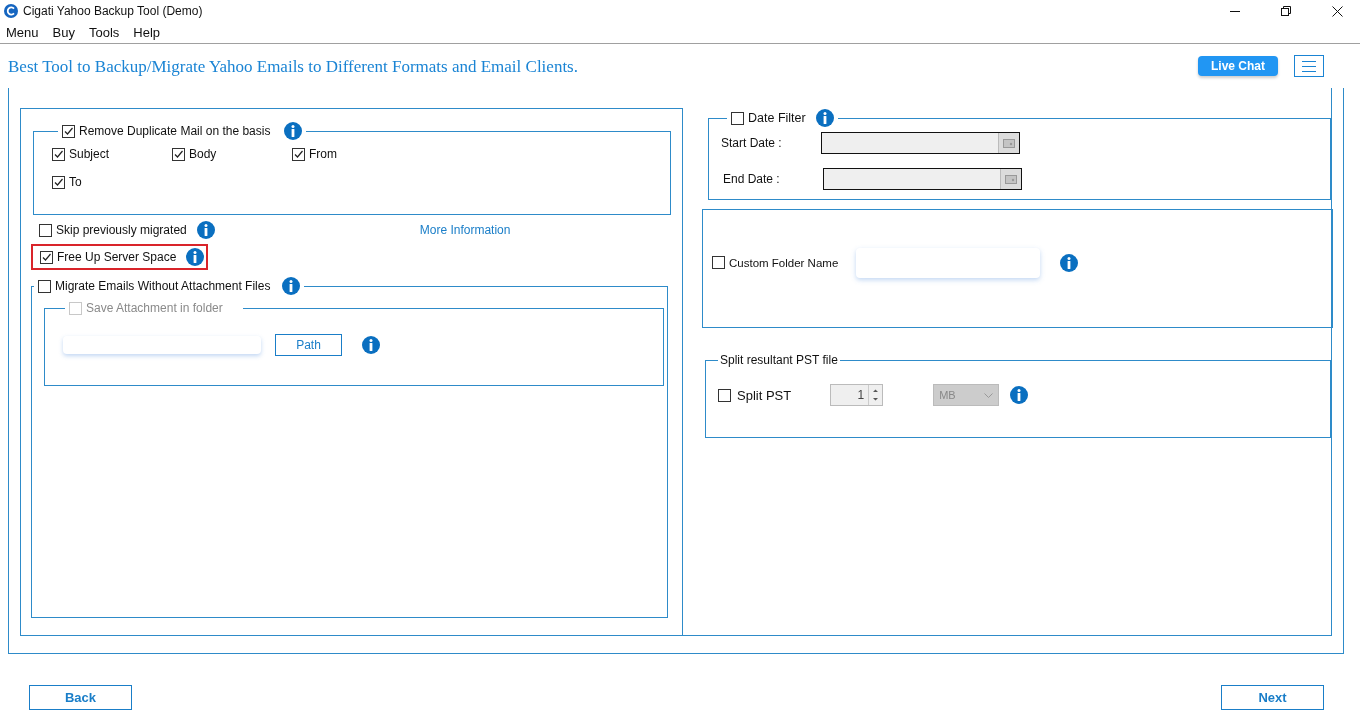  I want to click on checkbox-label: Skip previously migrated, so click(121, 230).